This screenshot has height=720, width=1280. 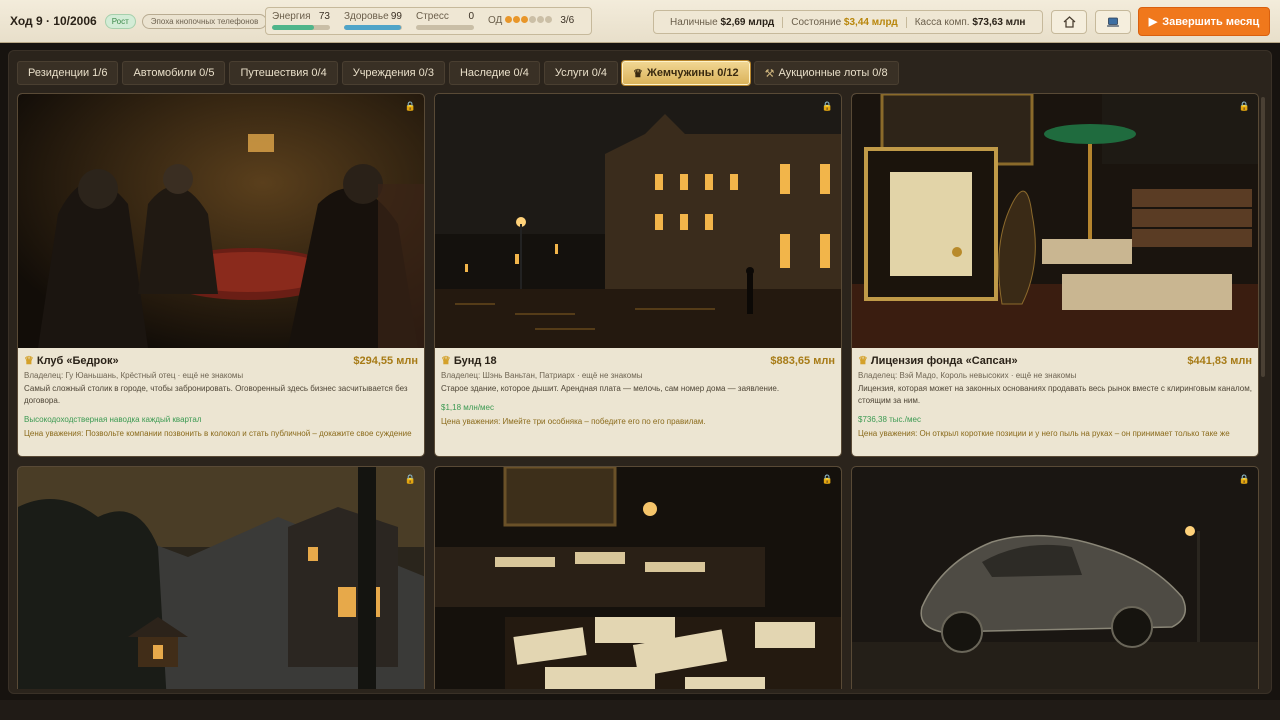 I want to click on play-icon: ▶, so click(x=1153, y=22).